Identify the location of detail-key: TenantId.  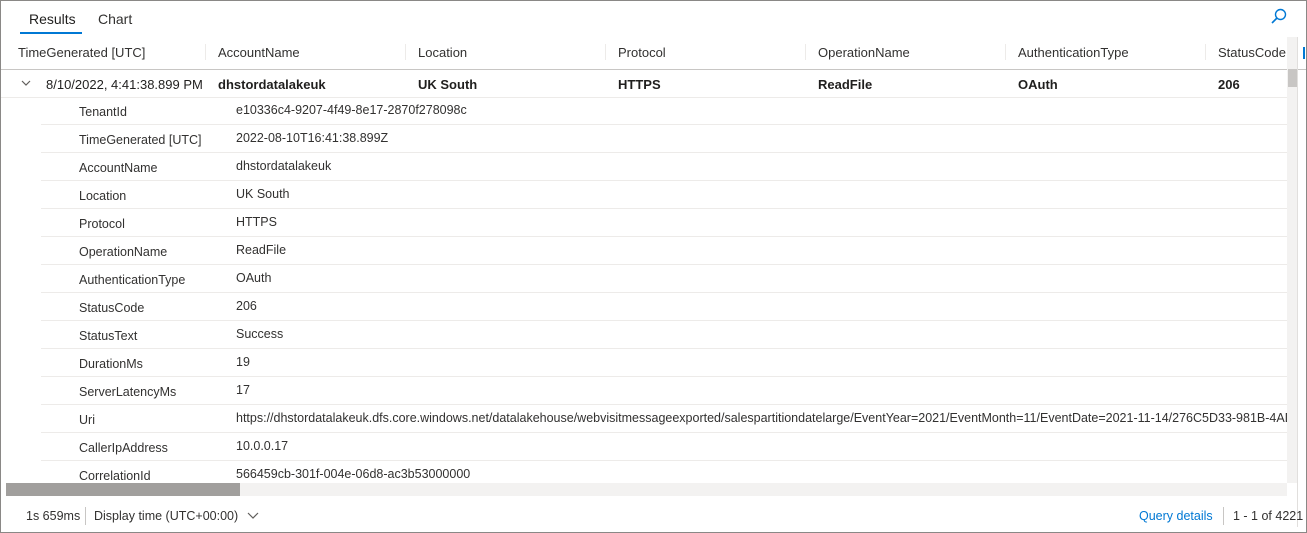
(103, 112).